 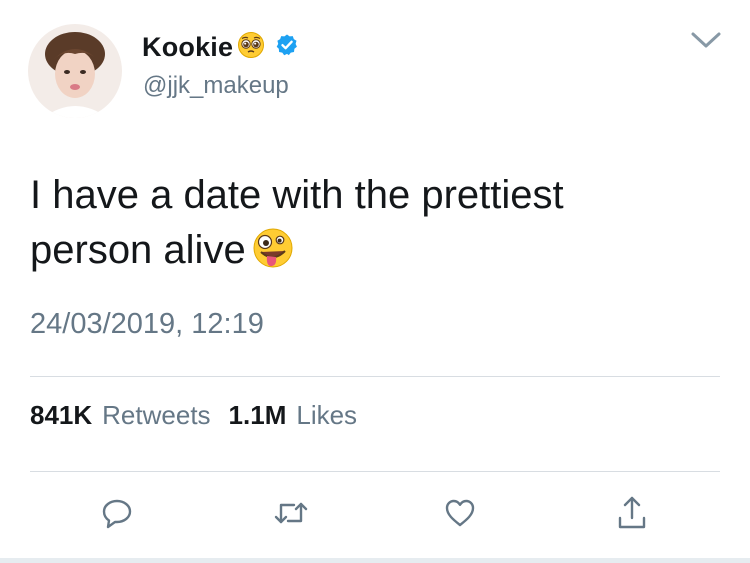 I want to click on retweet-button, so click(x=291, y=515).